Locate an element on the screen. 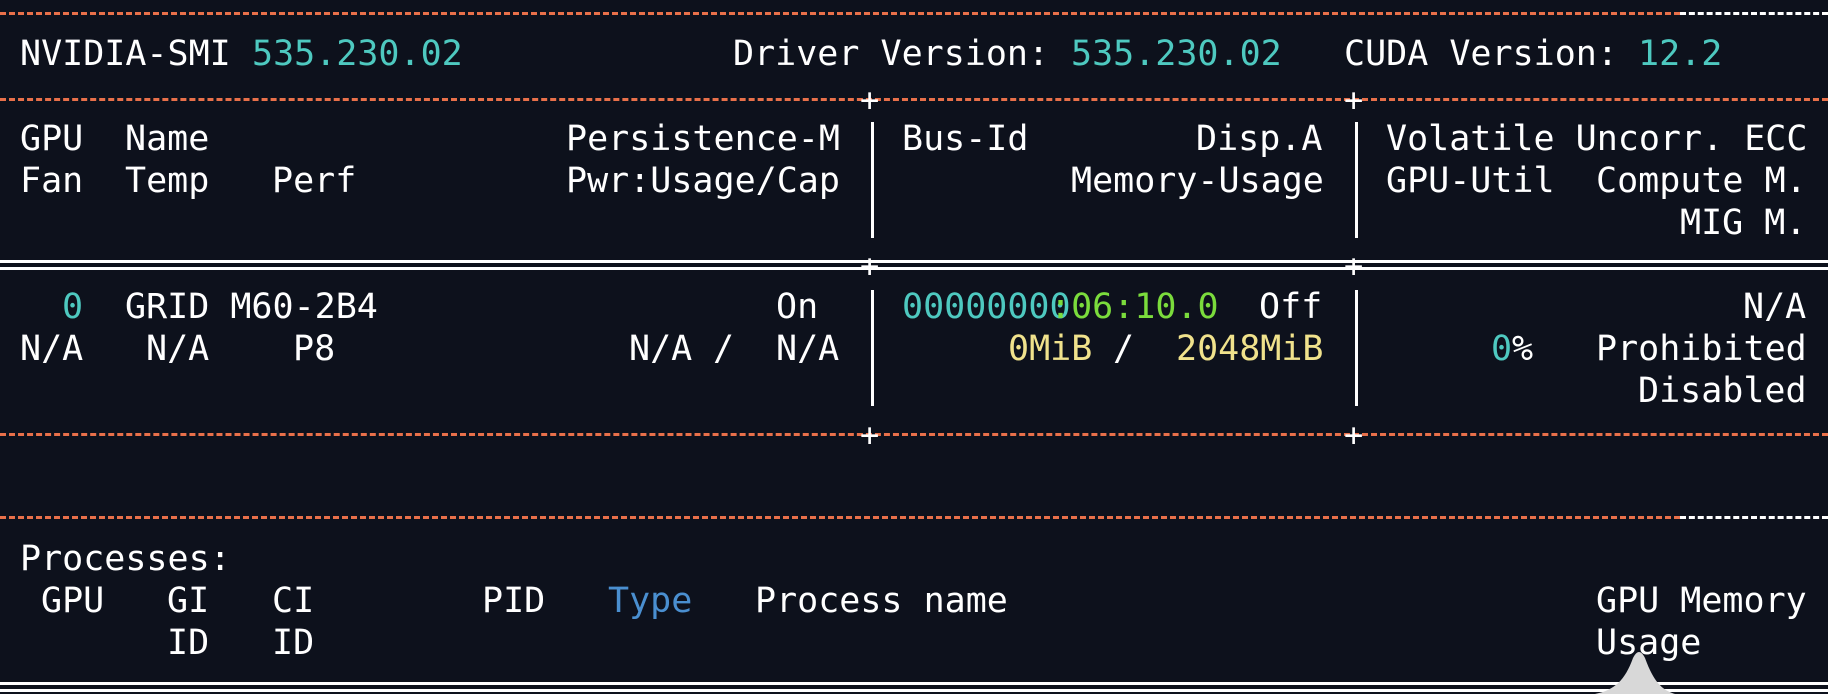  driver-label: Driver Version: is located at coordinates (891, 54).